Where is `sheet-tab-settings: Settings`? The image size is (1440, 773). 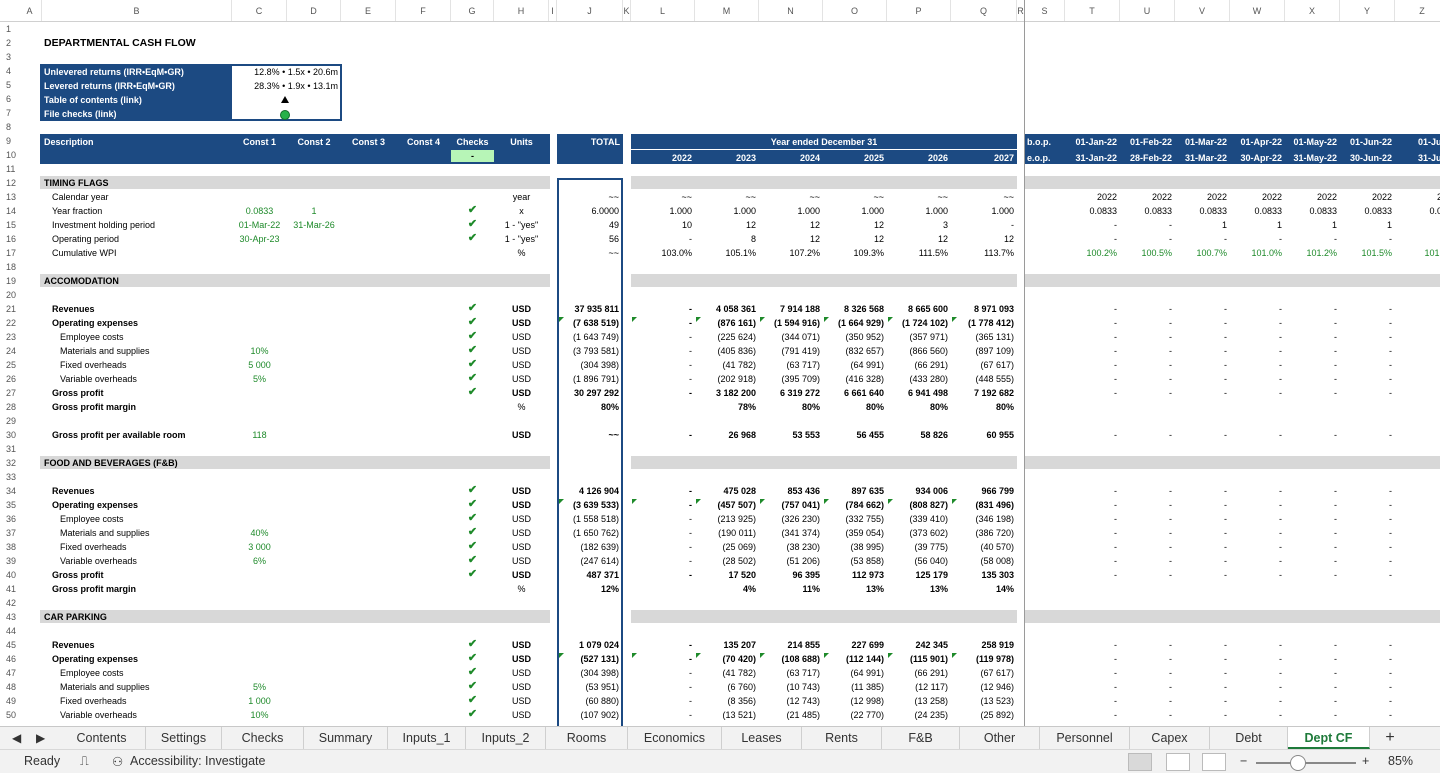 sheet-tab-settings: Settings is located at coordinates (184, 738).